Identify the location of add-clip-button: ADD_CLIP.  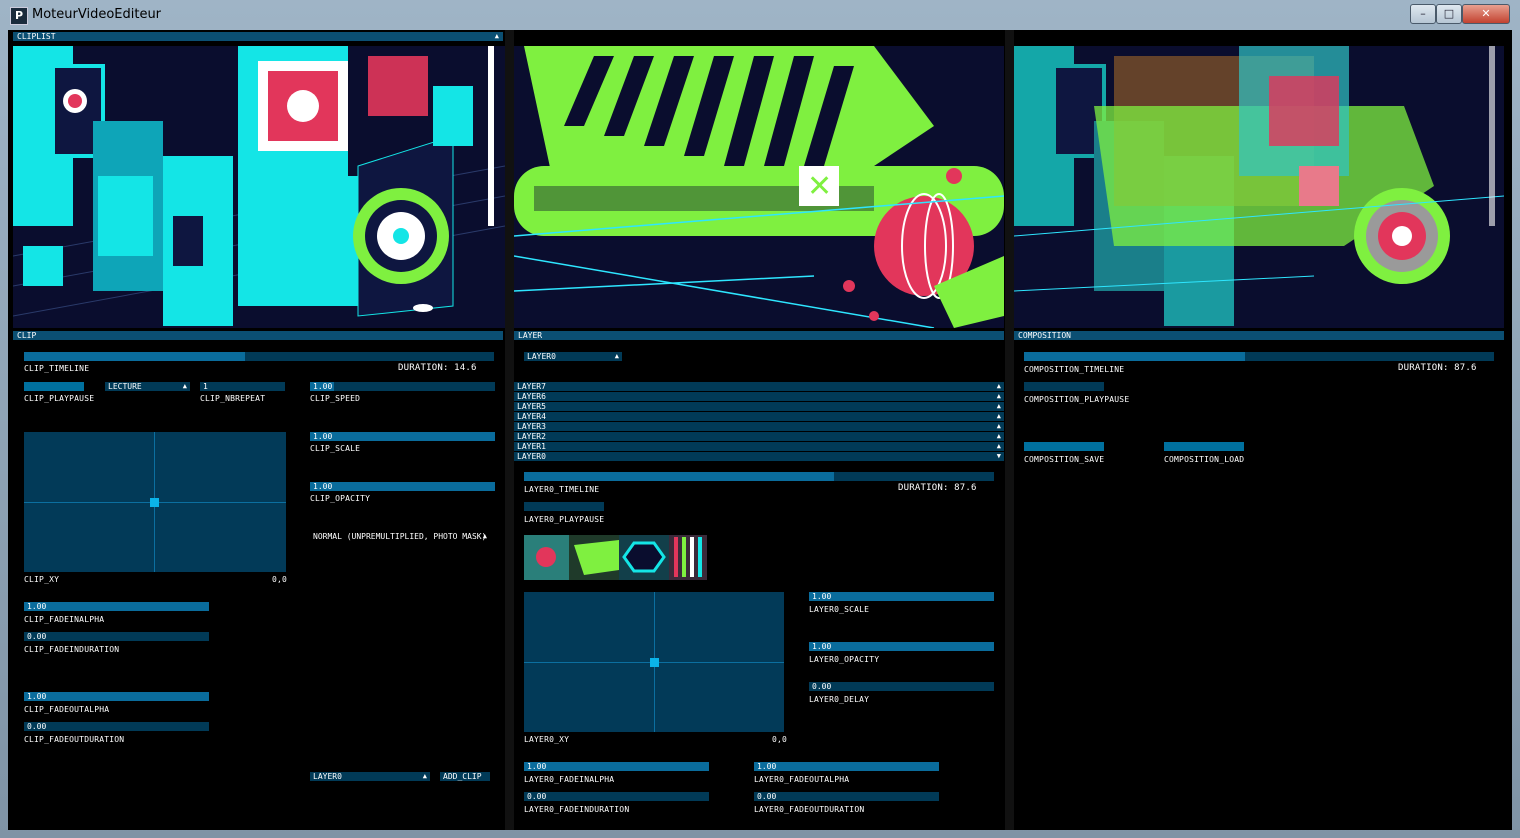
(465, 776).